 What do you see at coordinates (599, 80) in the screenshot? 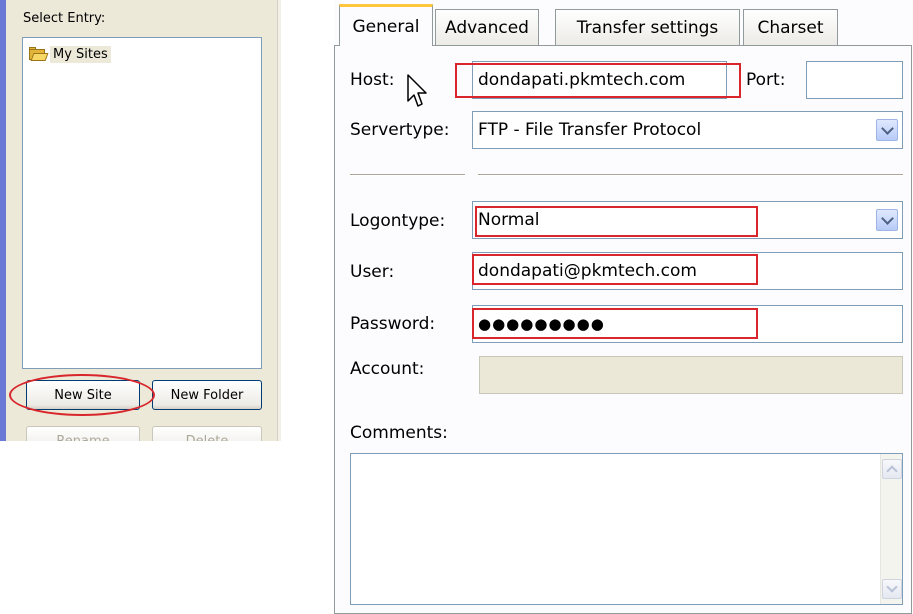
I see `host-input: dondapati.pkmtech.com` at bounding box center [599, 80].